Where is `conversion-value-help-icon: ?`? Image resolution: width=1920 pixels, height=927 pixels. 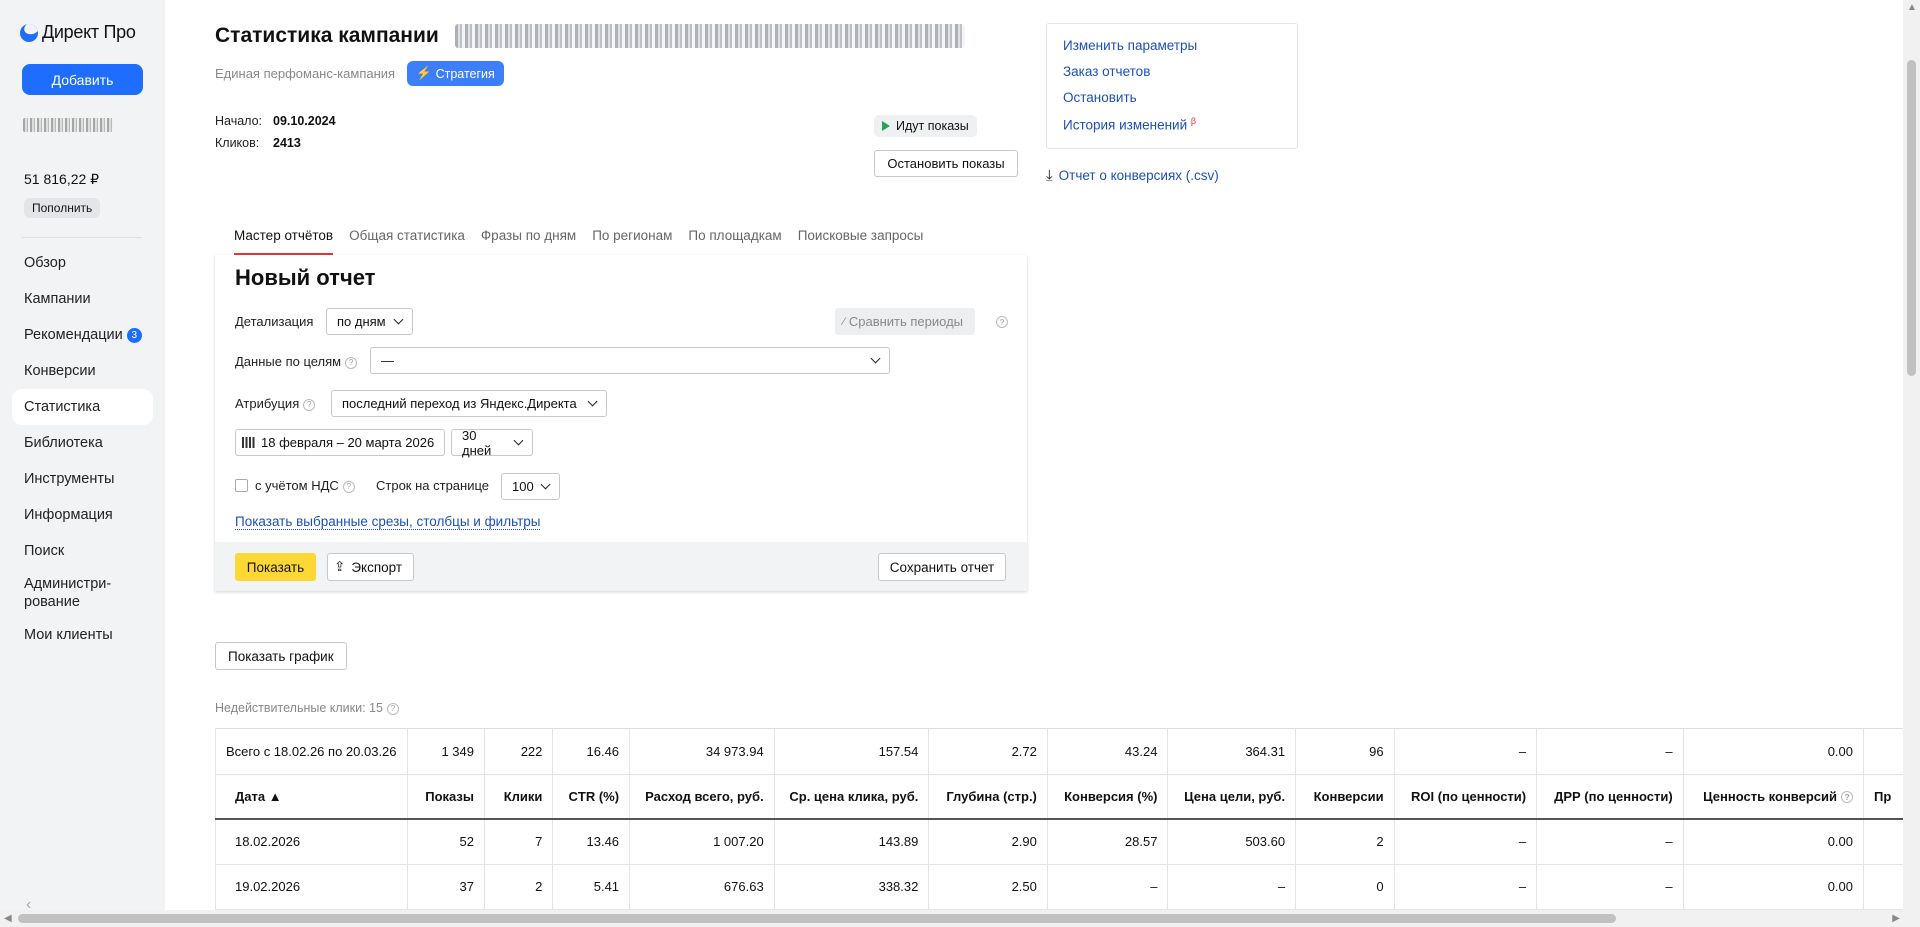
conversion-value-help-icon: ? is located at coordinates (1847, 797).